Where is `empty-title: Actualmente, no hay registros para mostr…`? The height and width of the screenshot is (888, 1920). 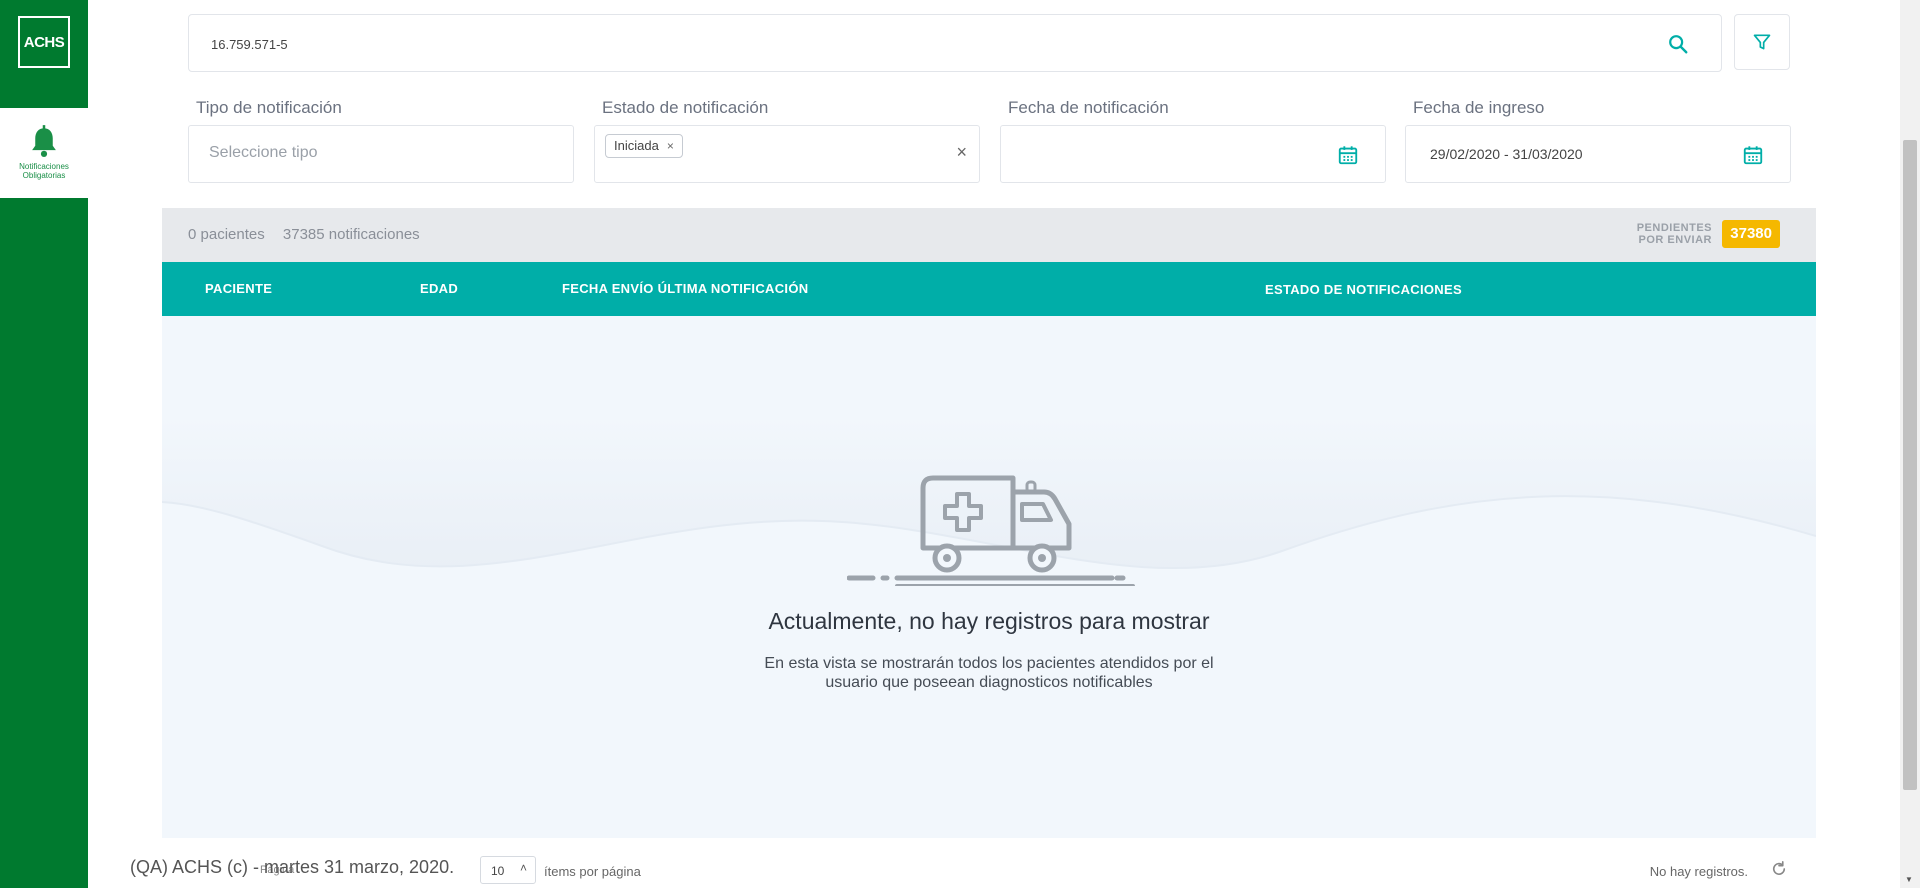
empty-title: Actualmente, no hay registros para mostr… is located at coordinates (989, 621).